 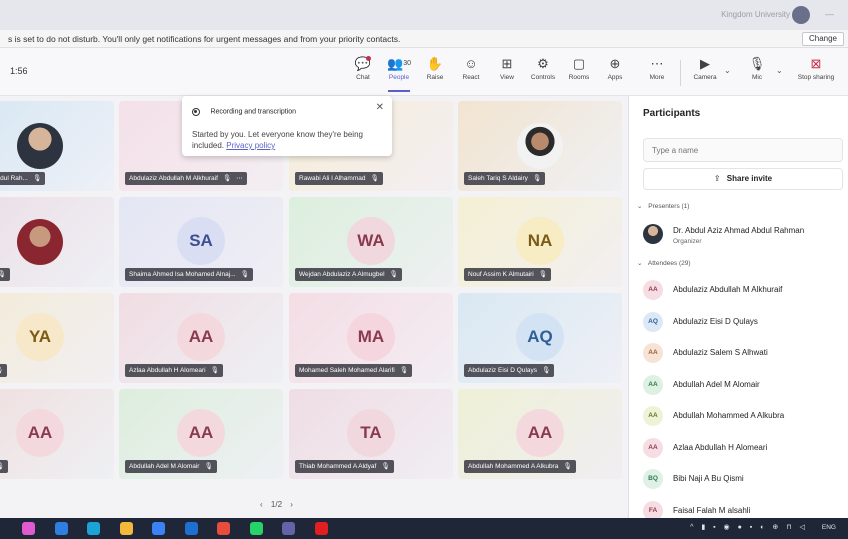 What do you see at coordinates (757, 73) in the screenshot?
I see `mic-button: 🎙 Mic` at bounding box center [757, 73].